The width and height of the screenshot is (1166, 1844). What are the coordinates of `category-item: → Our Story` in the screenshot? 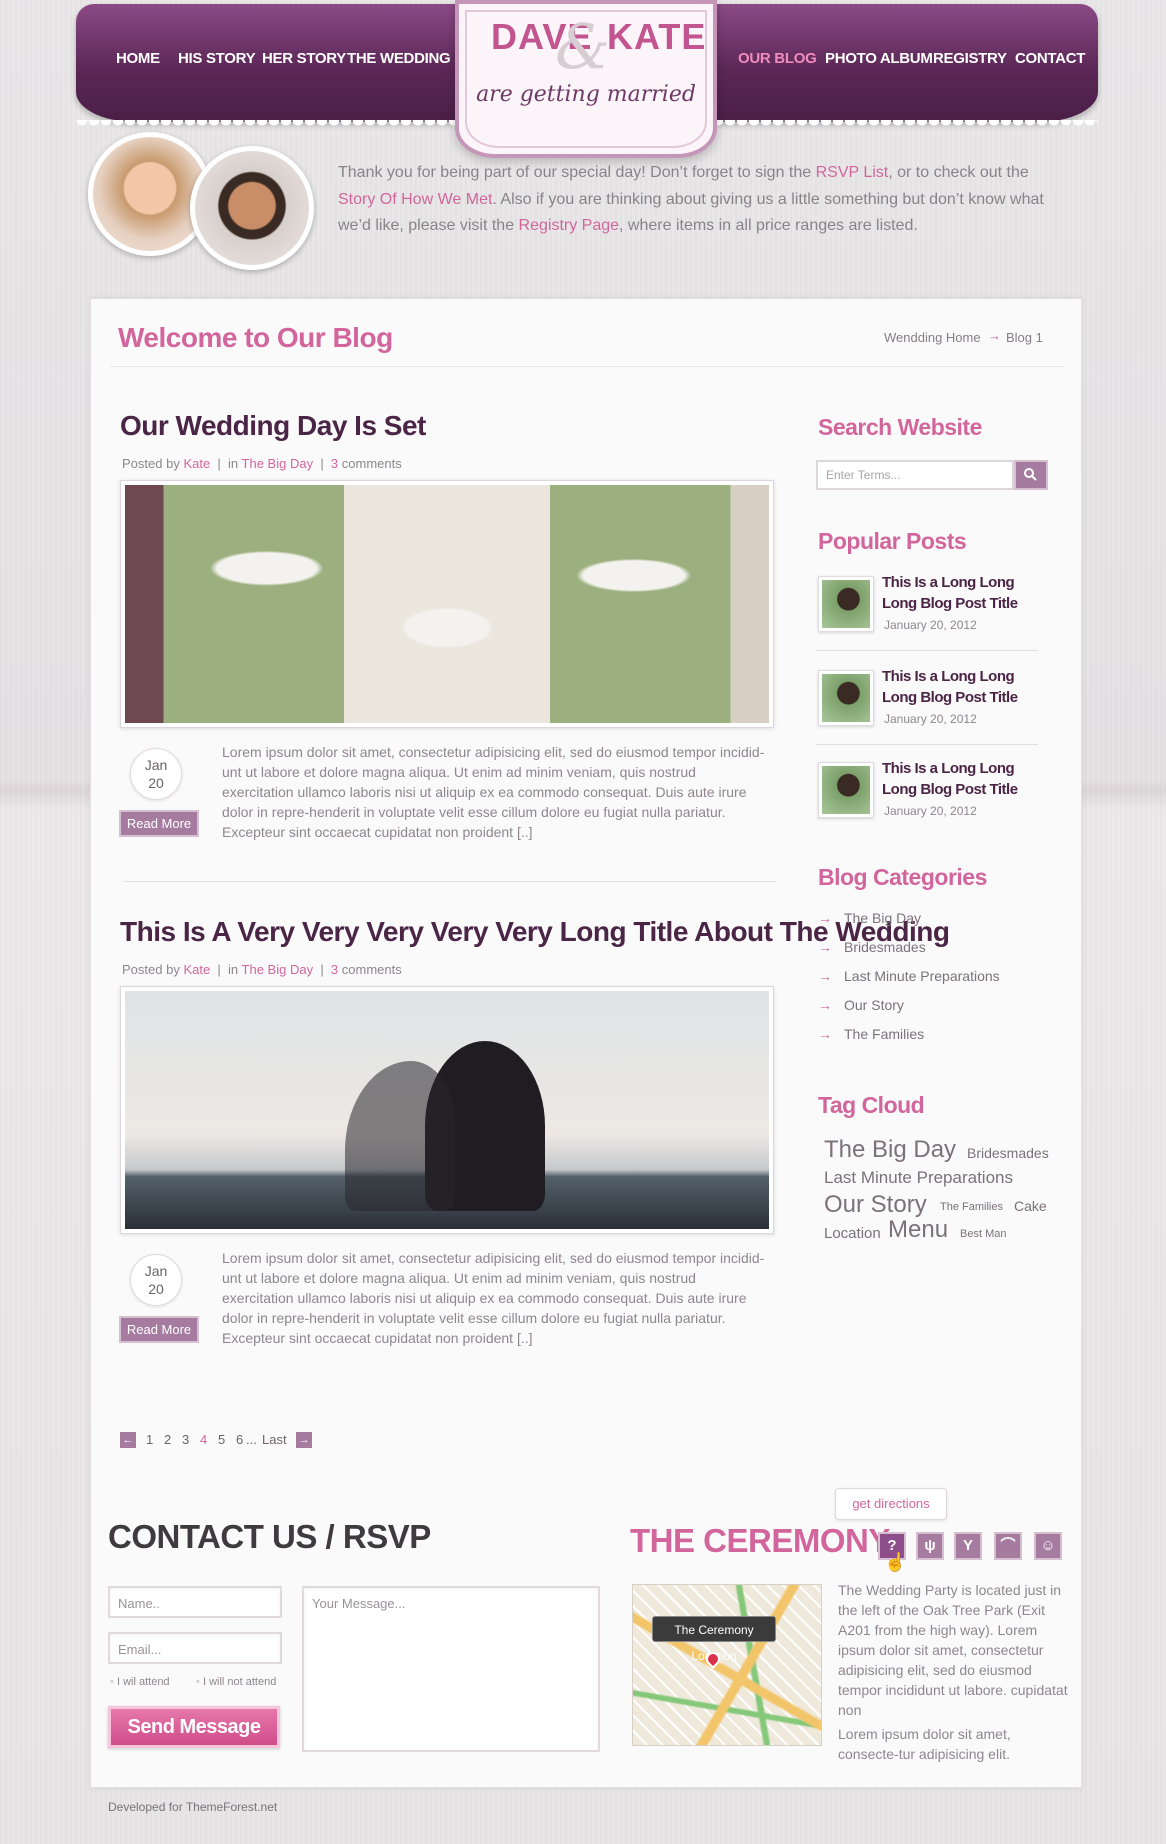 It's located at (861, 1005).